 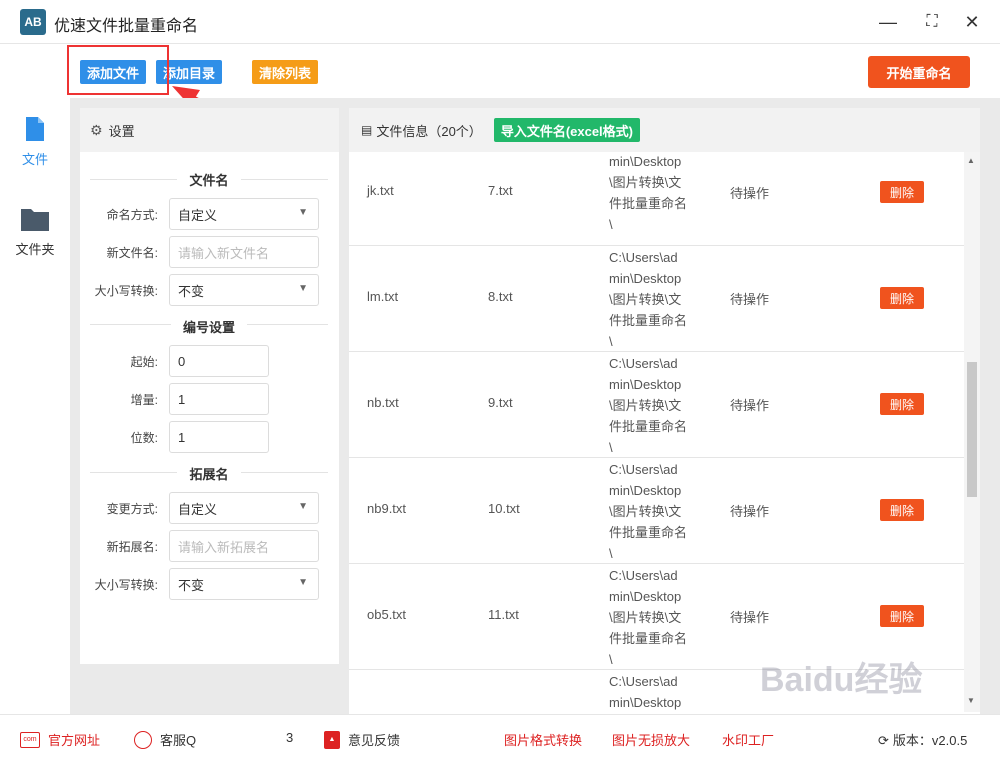 I want to click on import-excel-button: 导入文件名(excel格式), so click(x=567, y=130).